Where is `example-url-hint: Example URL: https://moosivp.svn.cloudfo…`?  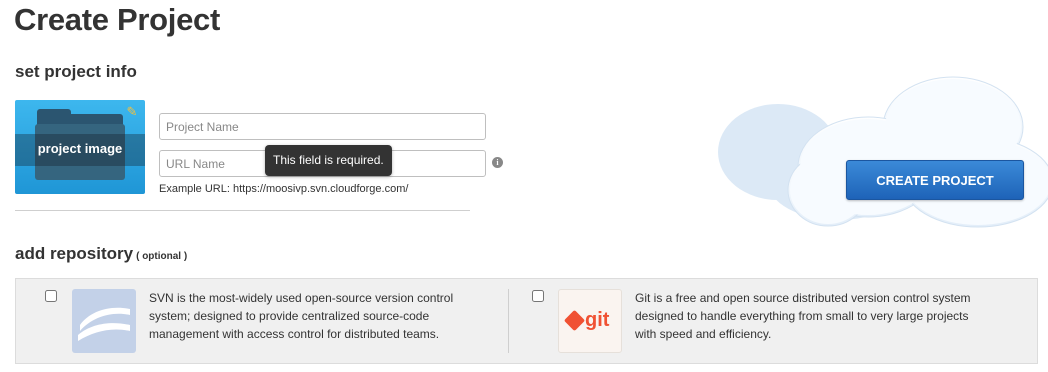
example-url-hint: Example URL: https://moosivp.svn.cloudfo… is located at coordinates (284, 189).